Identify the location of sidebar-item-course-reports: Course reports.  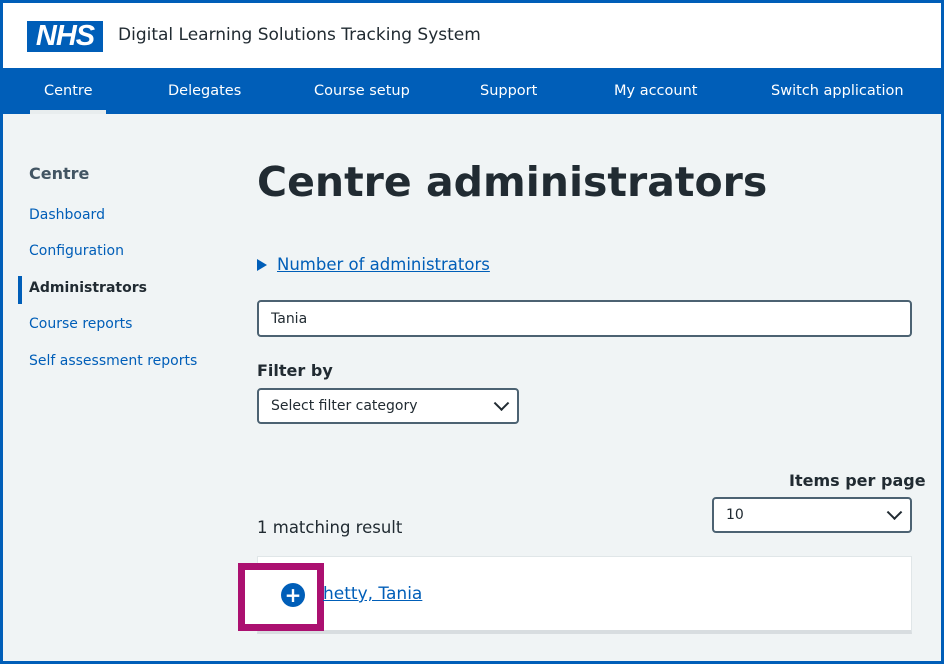
(80, 324).